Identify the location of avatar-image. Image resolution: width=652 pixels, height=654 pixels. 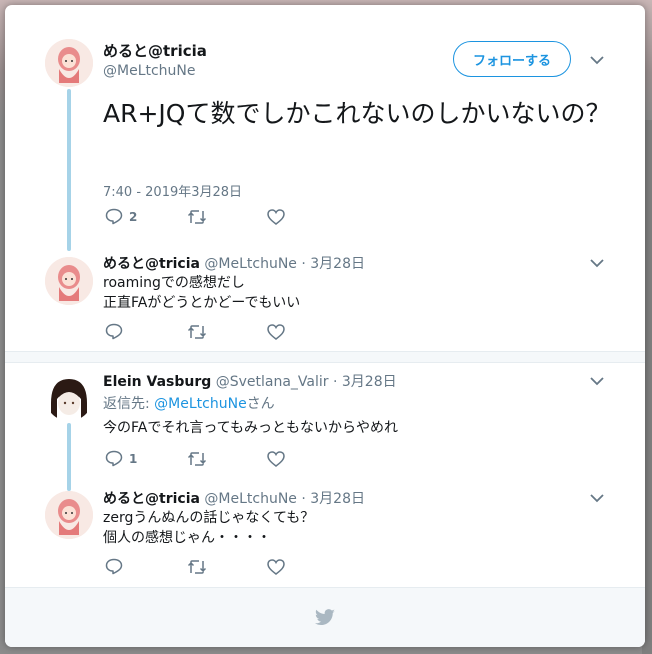
(69, 63).